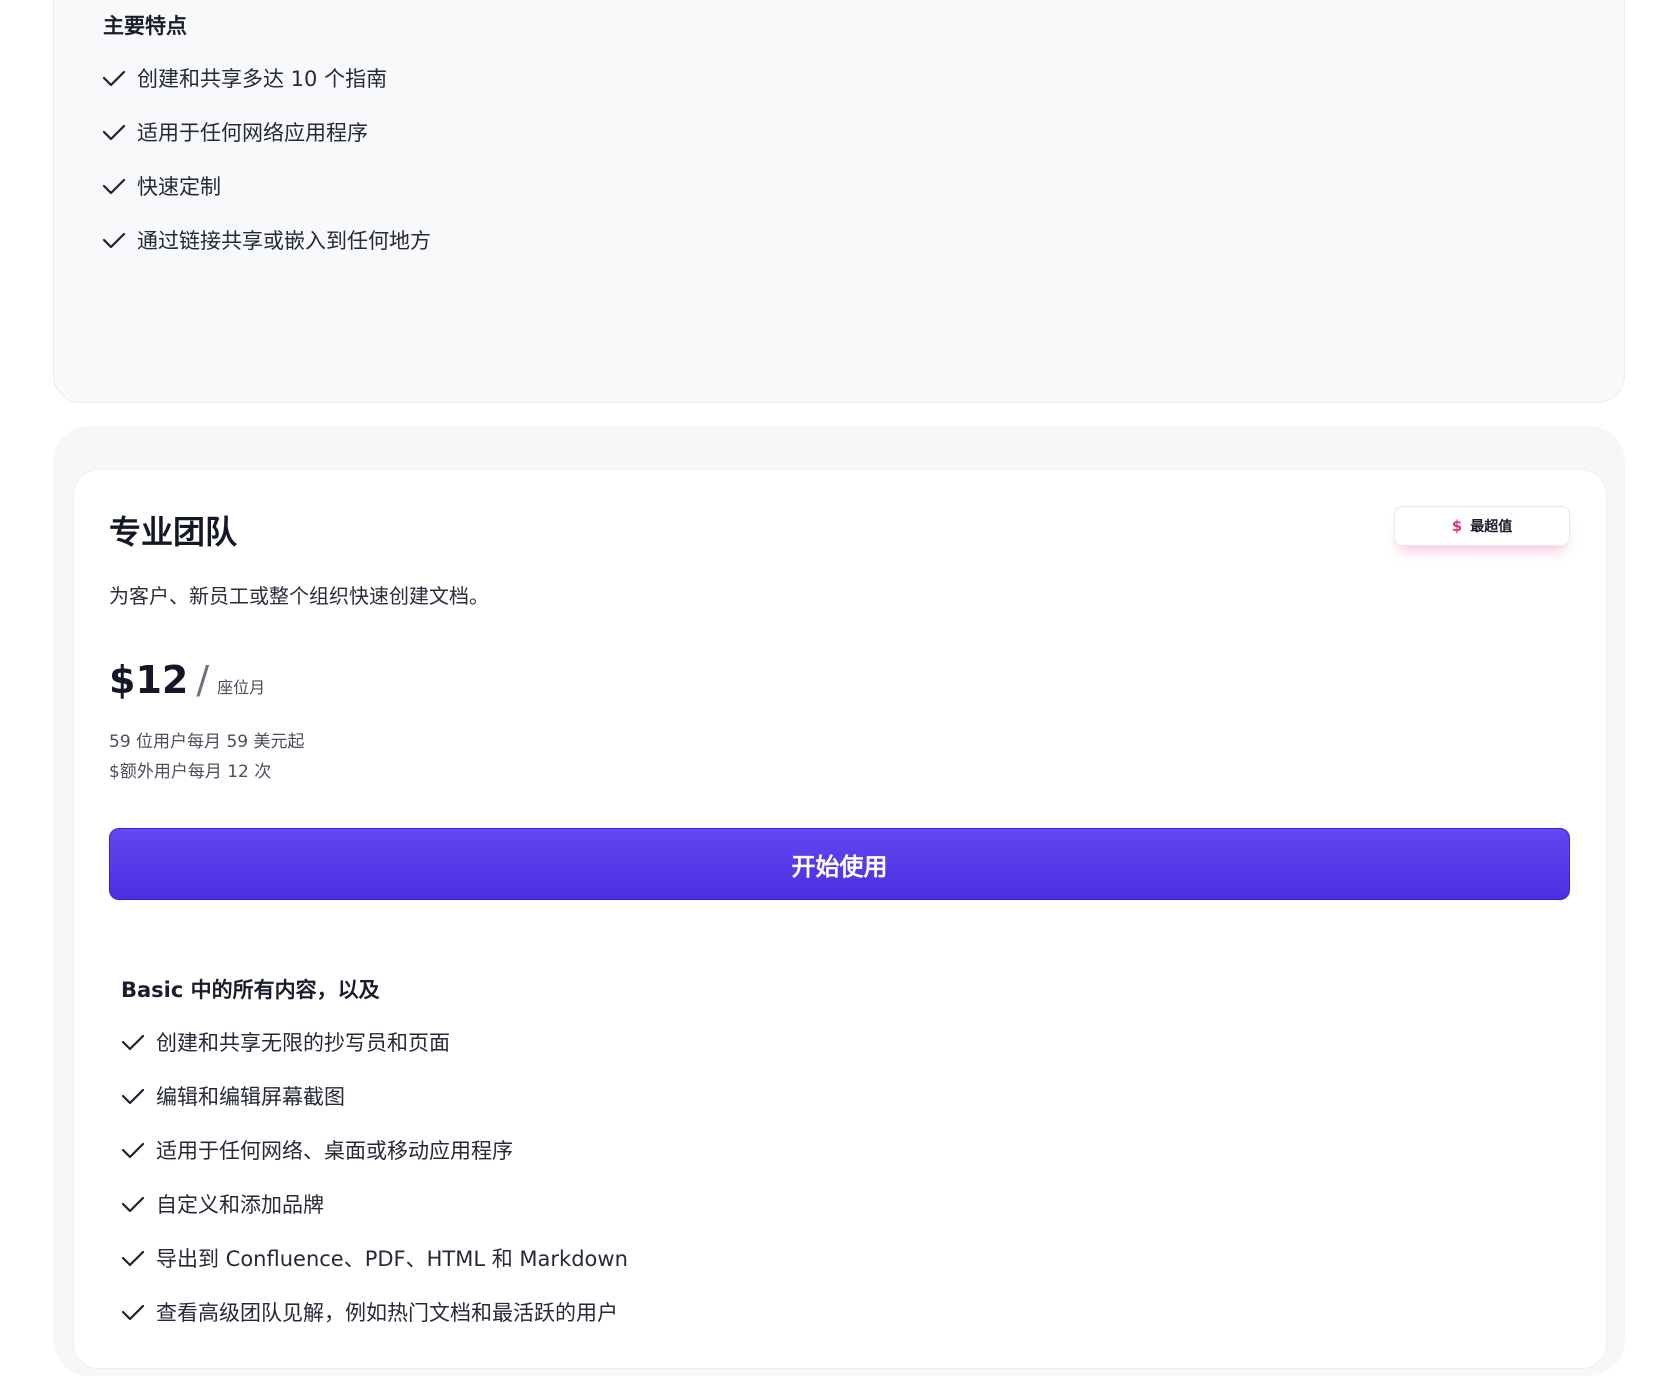 The height and width of the screenshot is (1376, 1674). What do you see at coordinates (250, 990) in the screenshot?
I see `pro-features-title: Basic 中的所有内容，以及` at bounding box center [250, 990].